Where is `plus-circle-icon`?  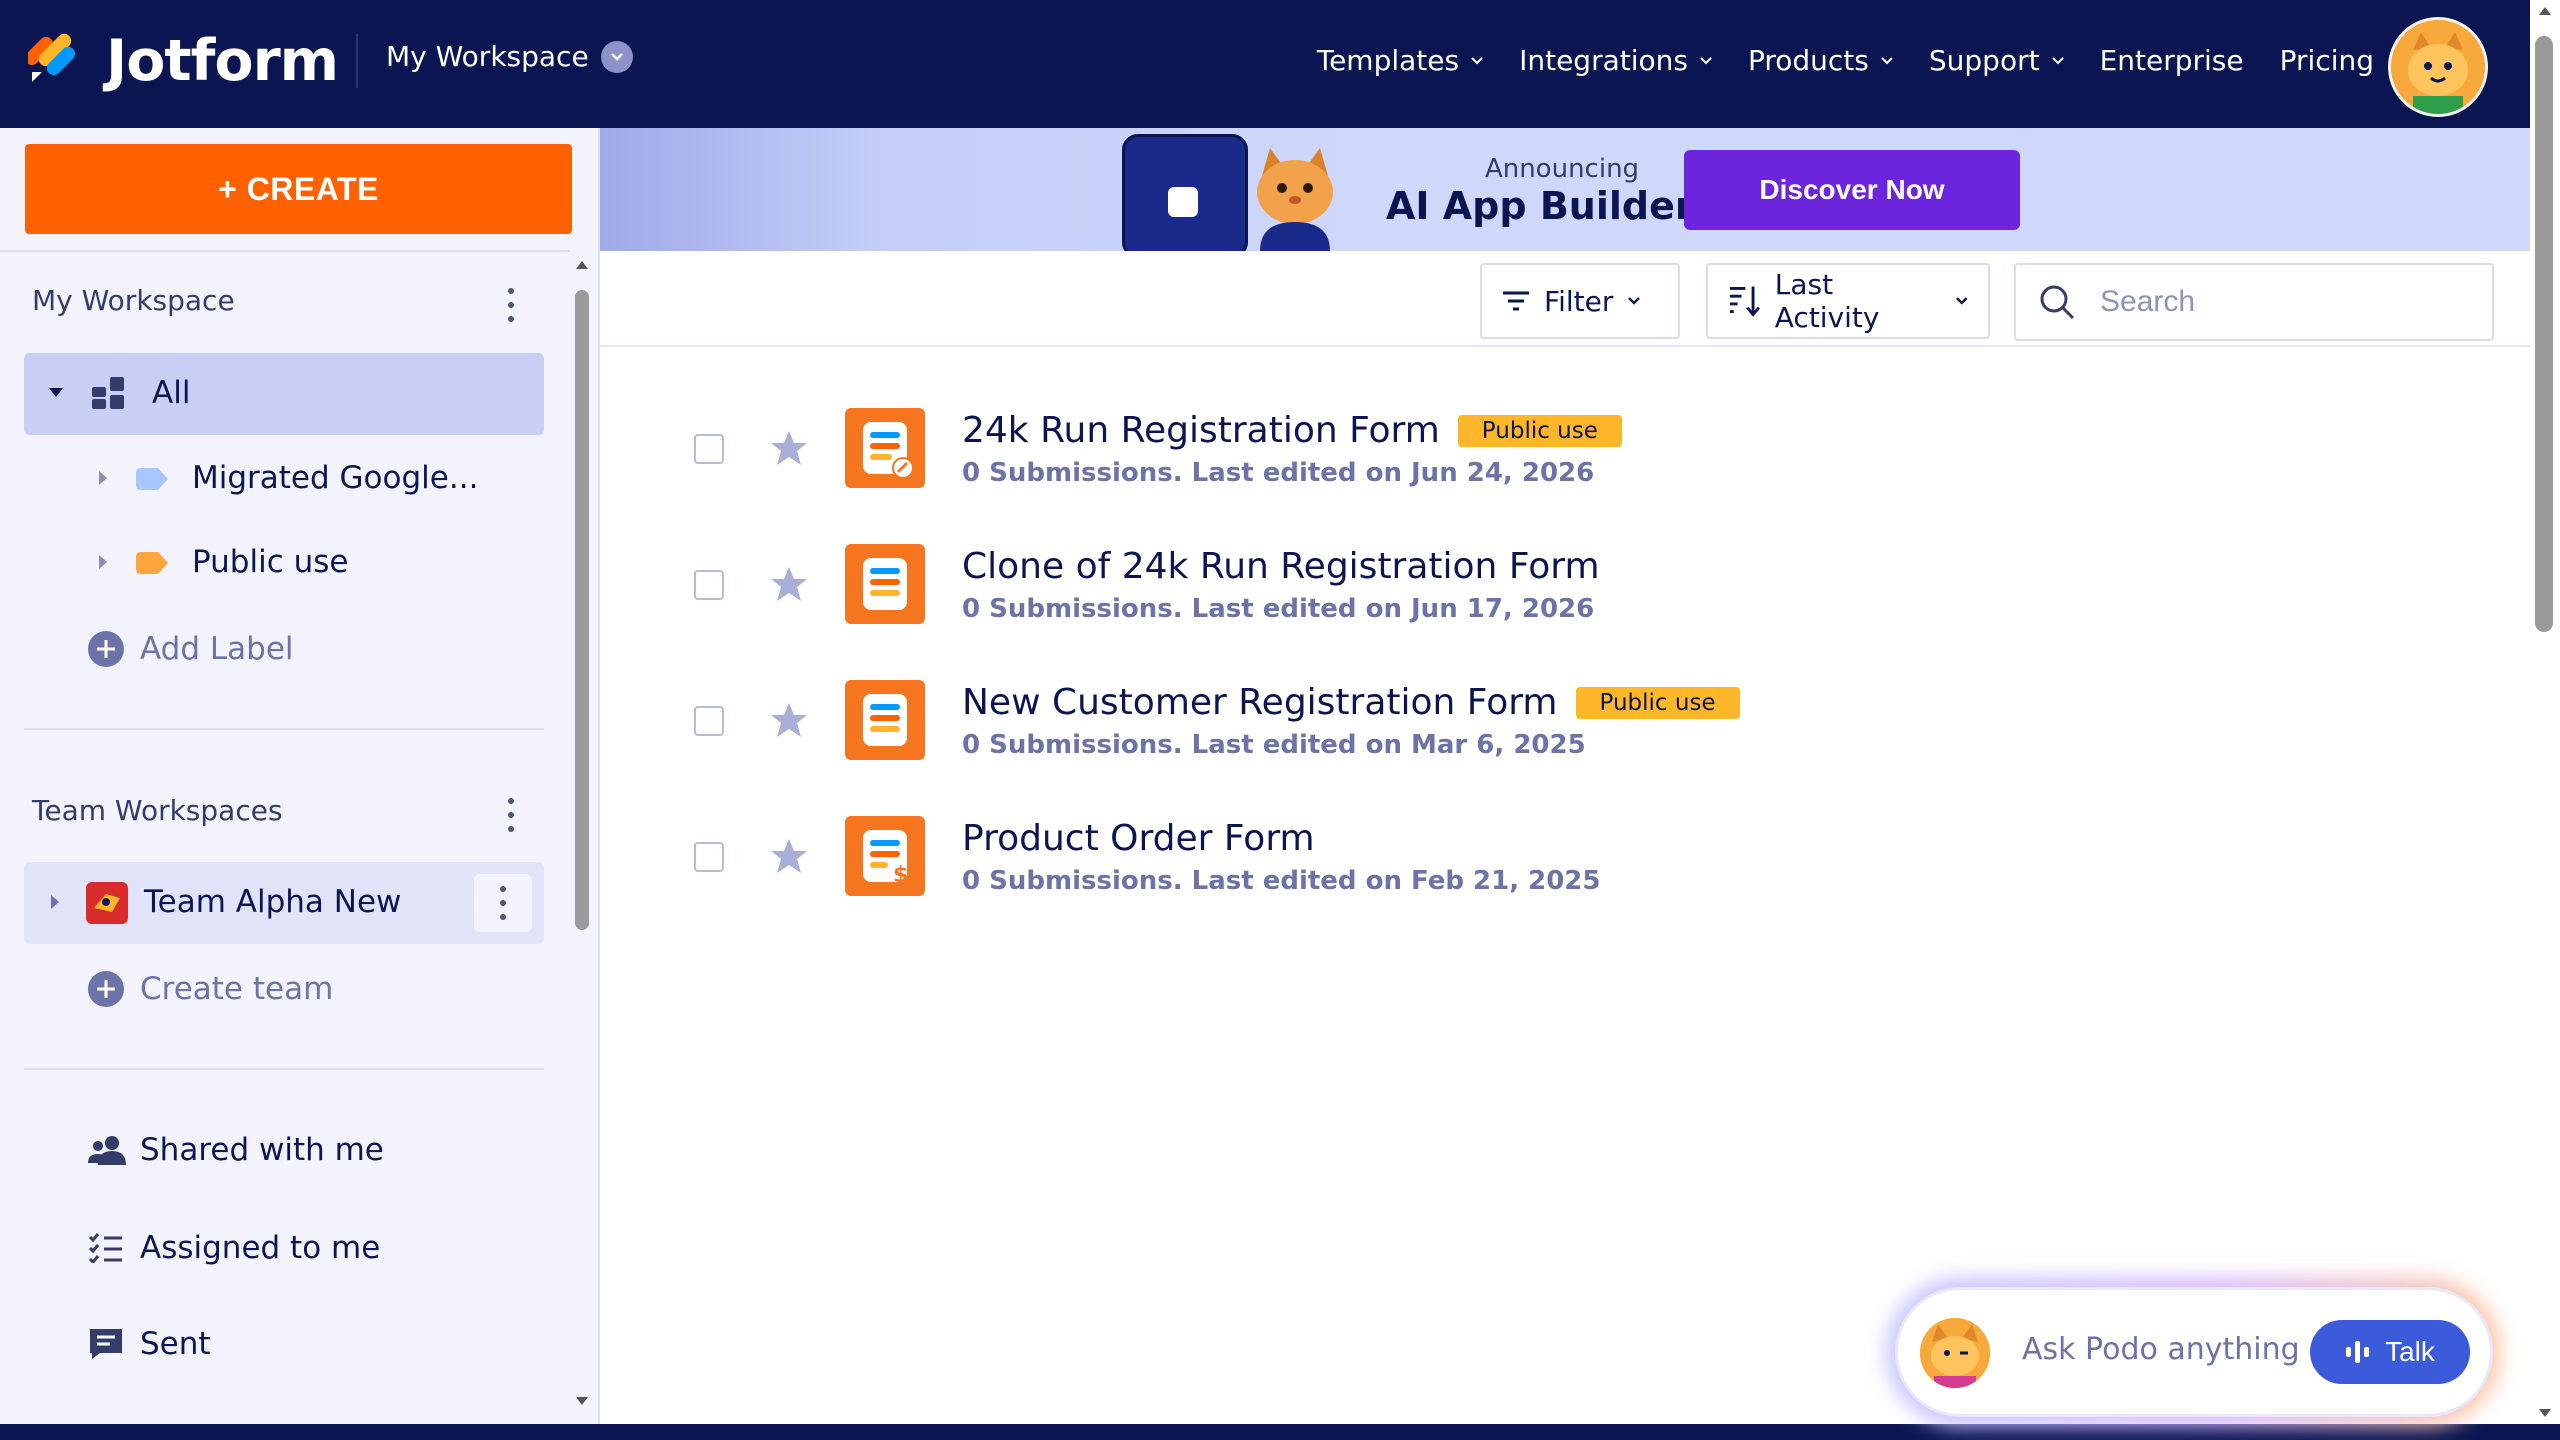
plus-circle-icon is located at coordinates (106, 989).